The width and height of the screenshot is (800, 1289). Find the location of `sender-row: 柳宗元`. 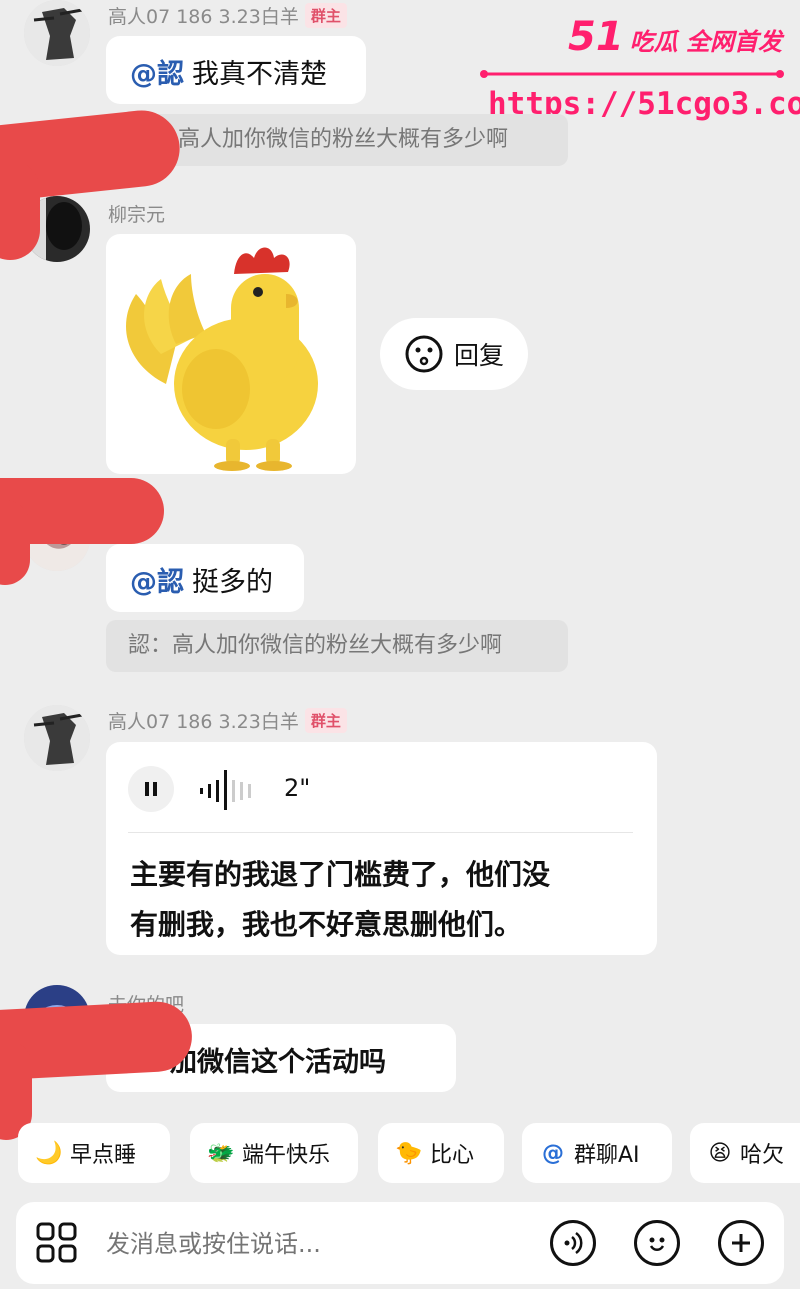

sender-row: 柳宗元 is located at coordinates (136, 213).